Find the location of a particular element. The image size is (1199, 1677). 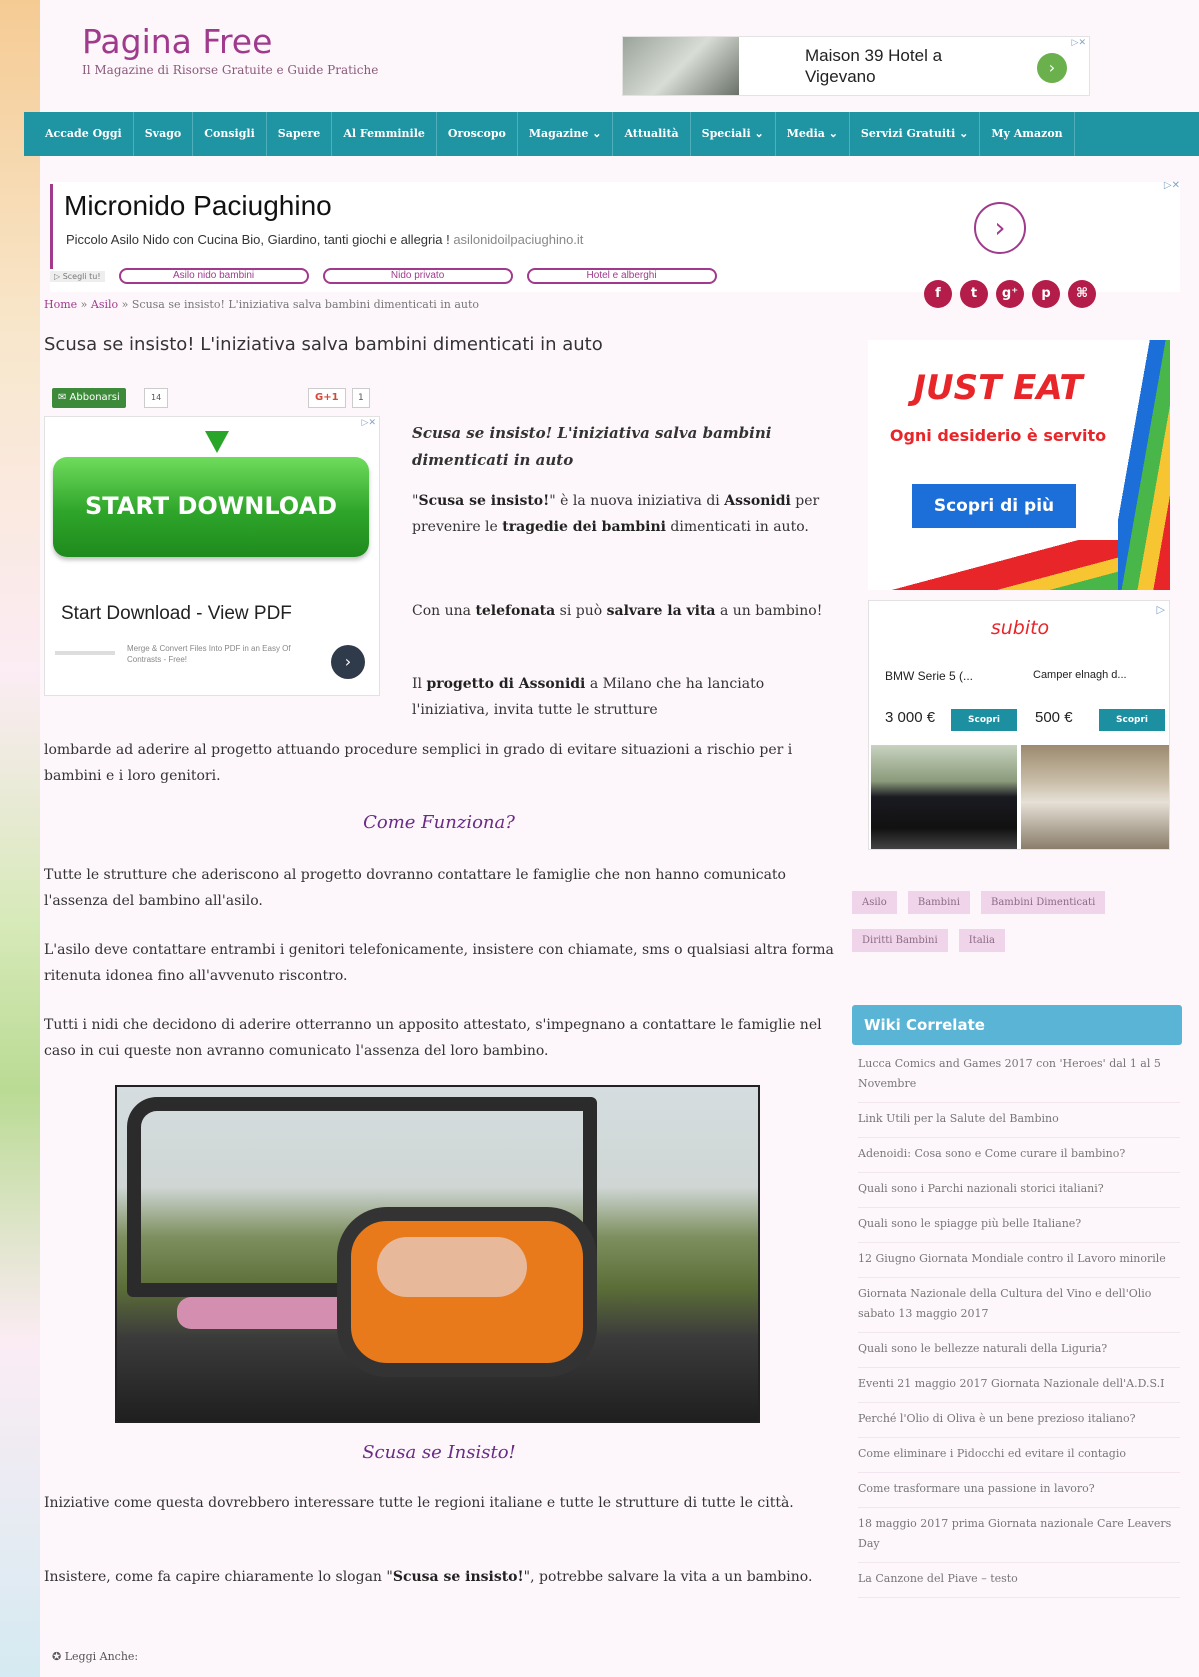

facebook-icon: f is located at coordinates (938, 294).